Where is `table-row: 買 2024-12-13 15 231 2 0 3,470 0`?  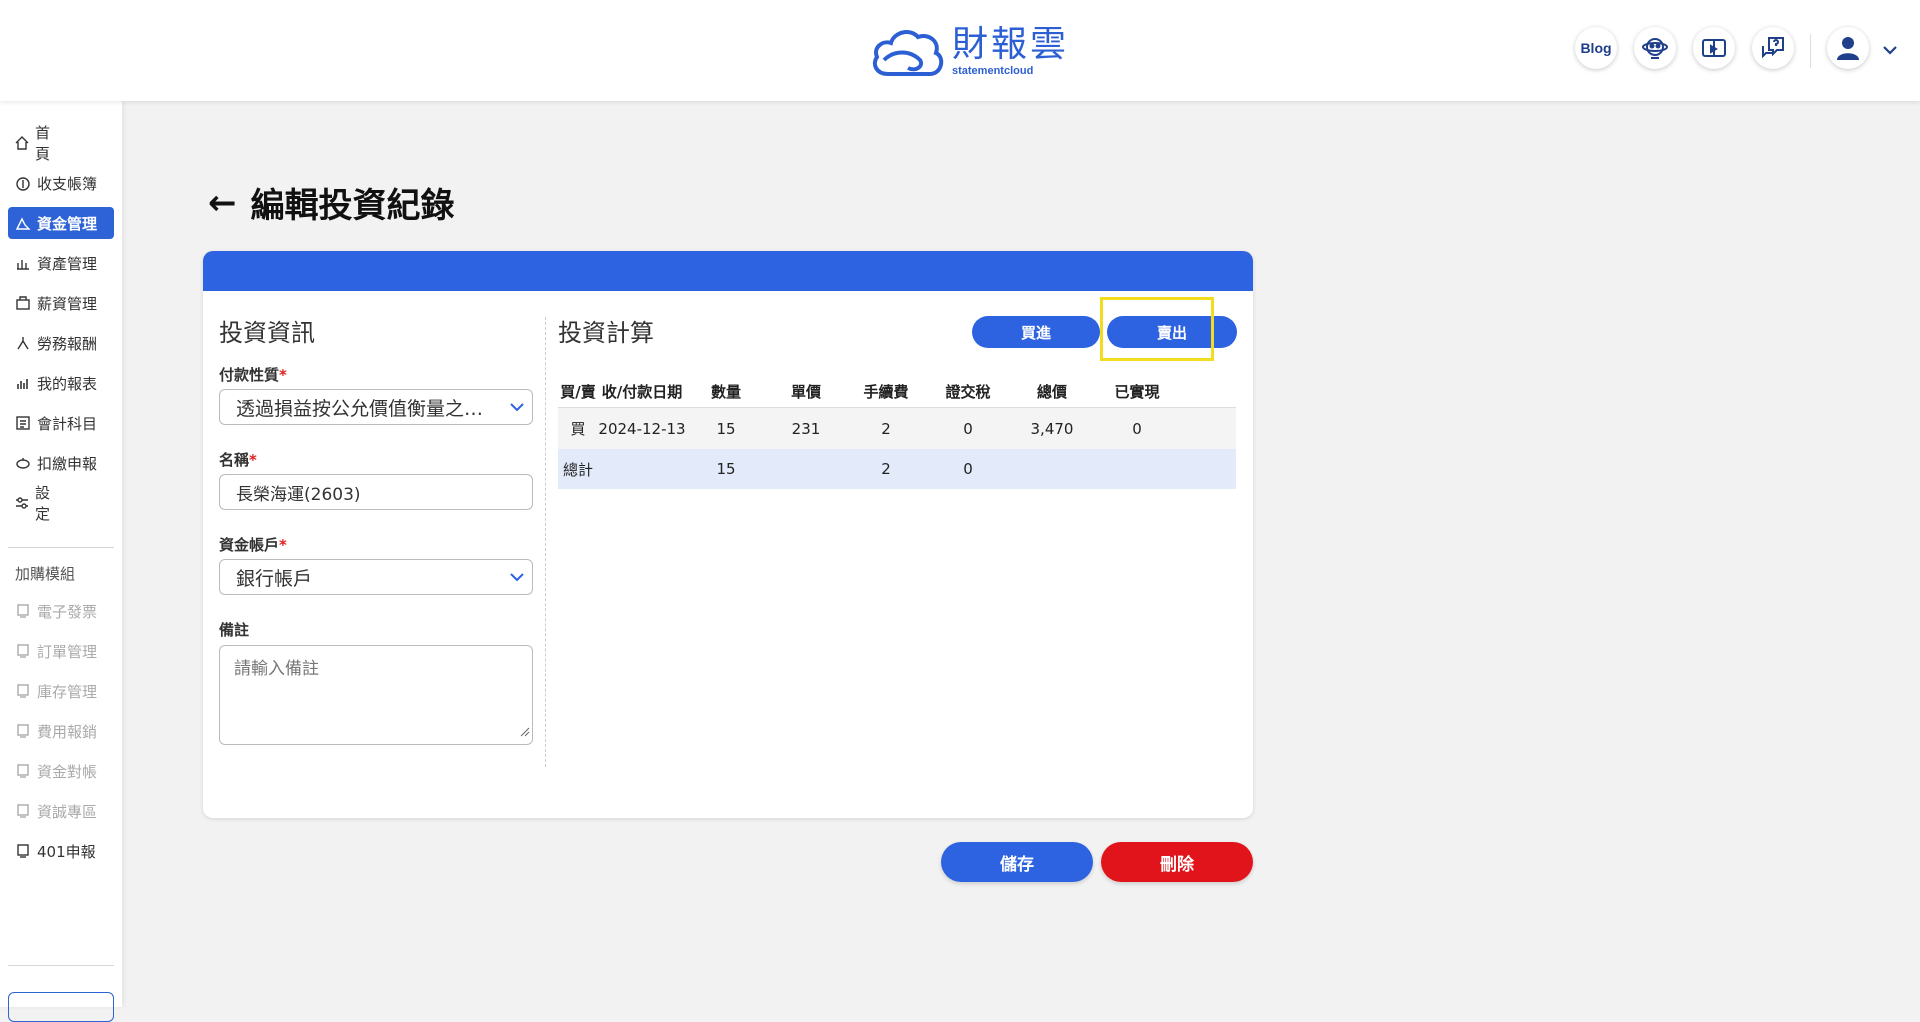
table-row: 買 2024-12-13 15 231 2 0 3,470 0 is located at coordinates (897, 428).